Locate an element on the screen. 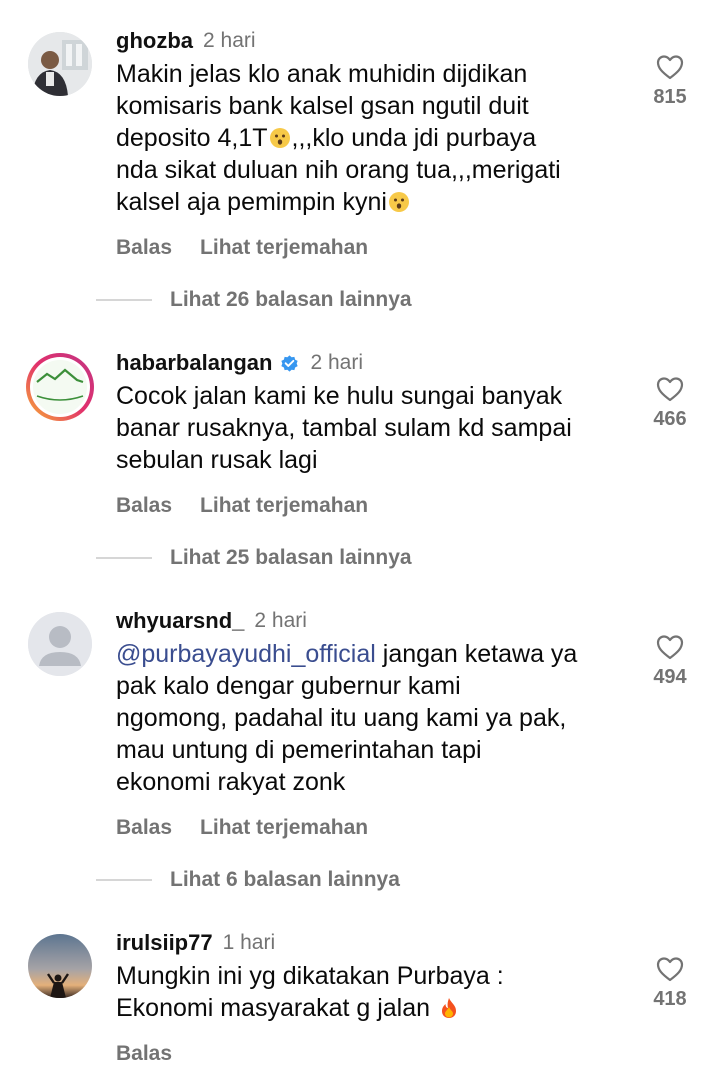 The width and height of the screenshot is (720, 1082). comment-line: Ekonomi masyarakat g jalan is located at coordinates (276, 1008).